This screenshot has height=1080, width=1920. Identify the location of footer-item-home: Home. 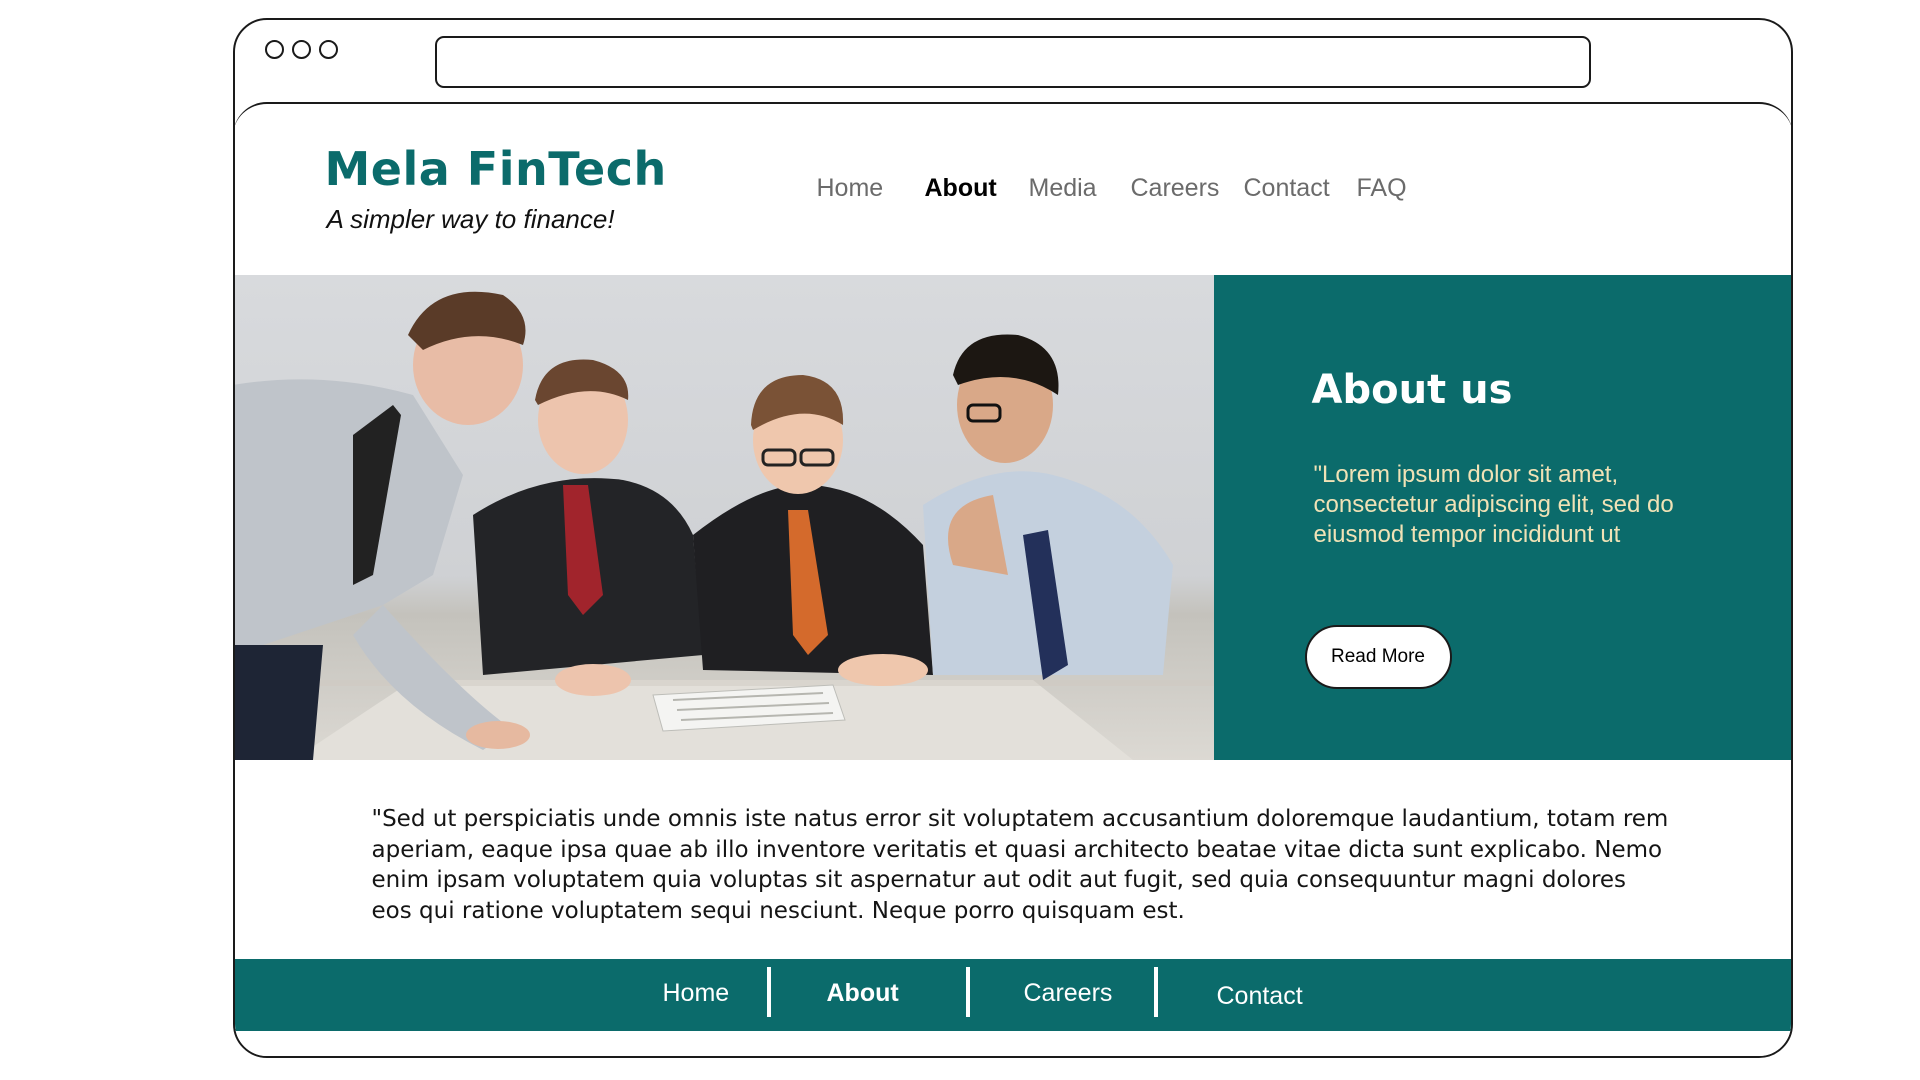
(696, 993).